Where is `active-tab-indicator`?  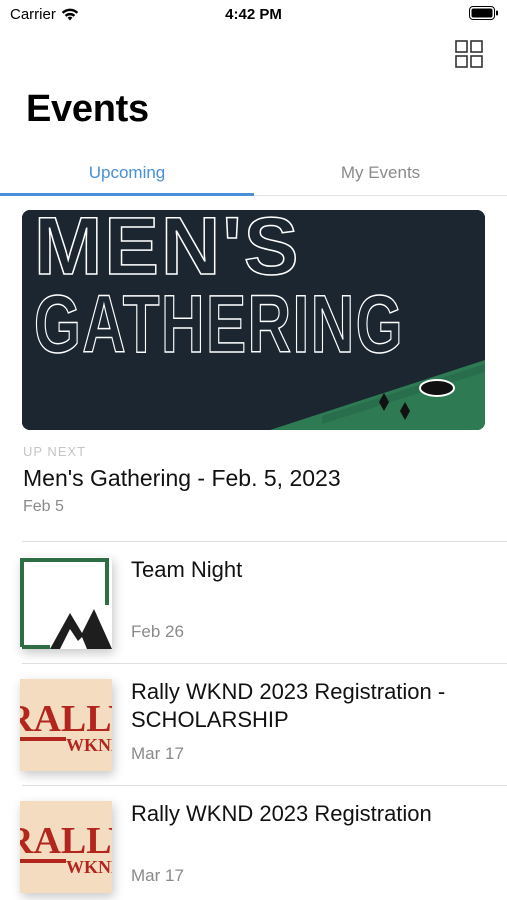
active-tab-indicator is located at coordinates (127, 194).